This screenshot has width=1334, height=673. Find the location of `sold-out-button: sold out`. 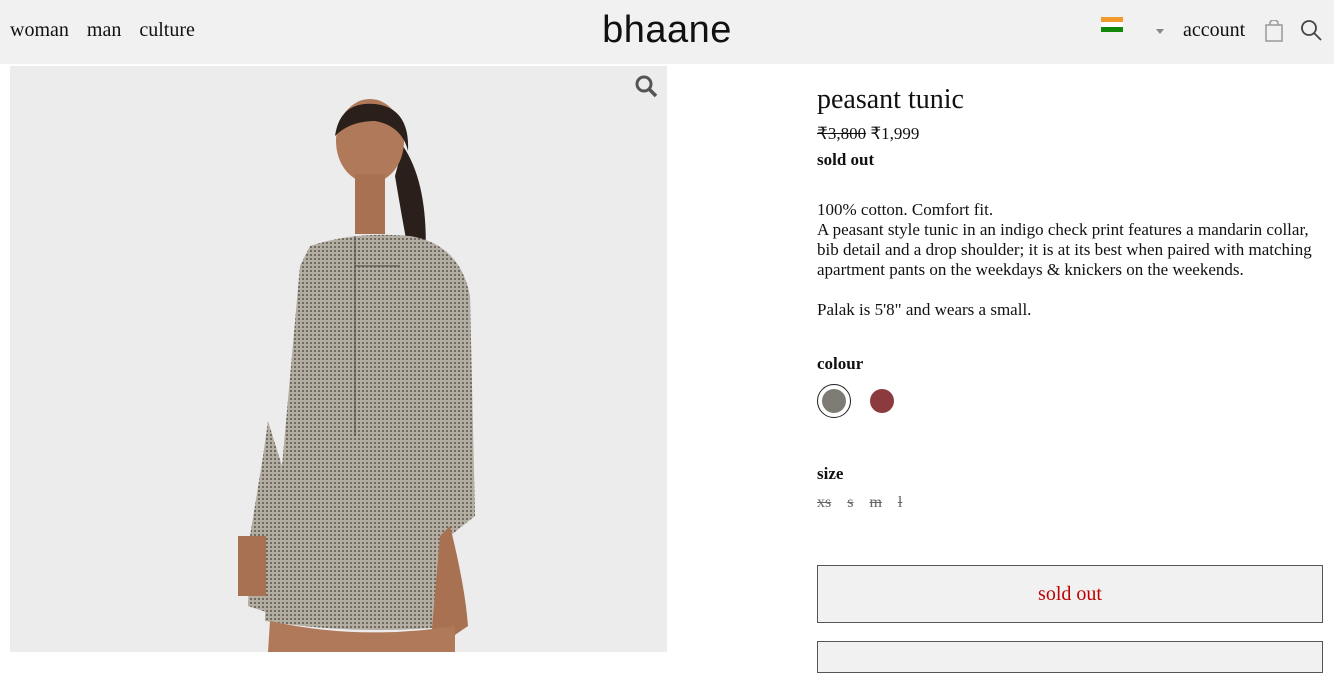

sold-out-button: sold out is located at coordinates (1070, 594).